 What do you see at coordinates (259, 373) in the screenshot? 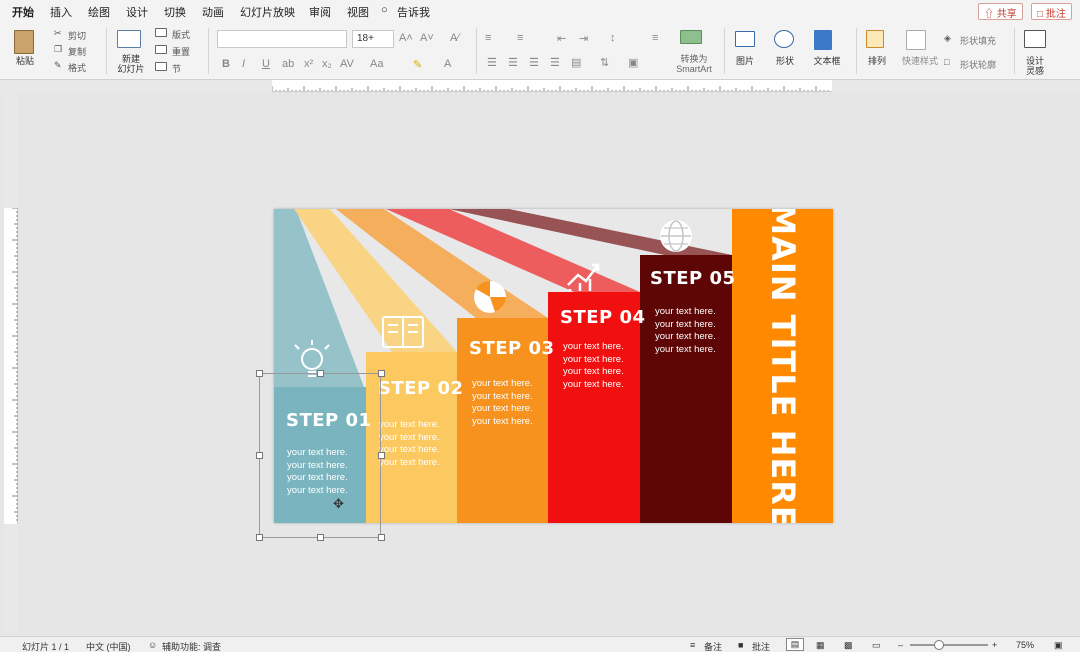
I see `resize-handle-nw` at bounding box center [259, 373].